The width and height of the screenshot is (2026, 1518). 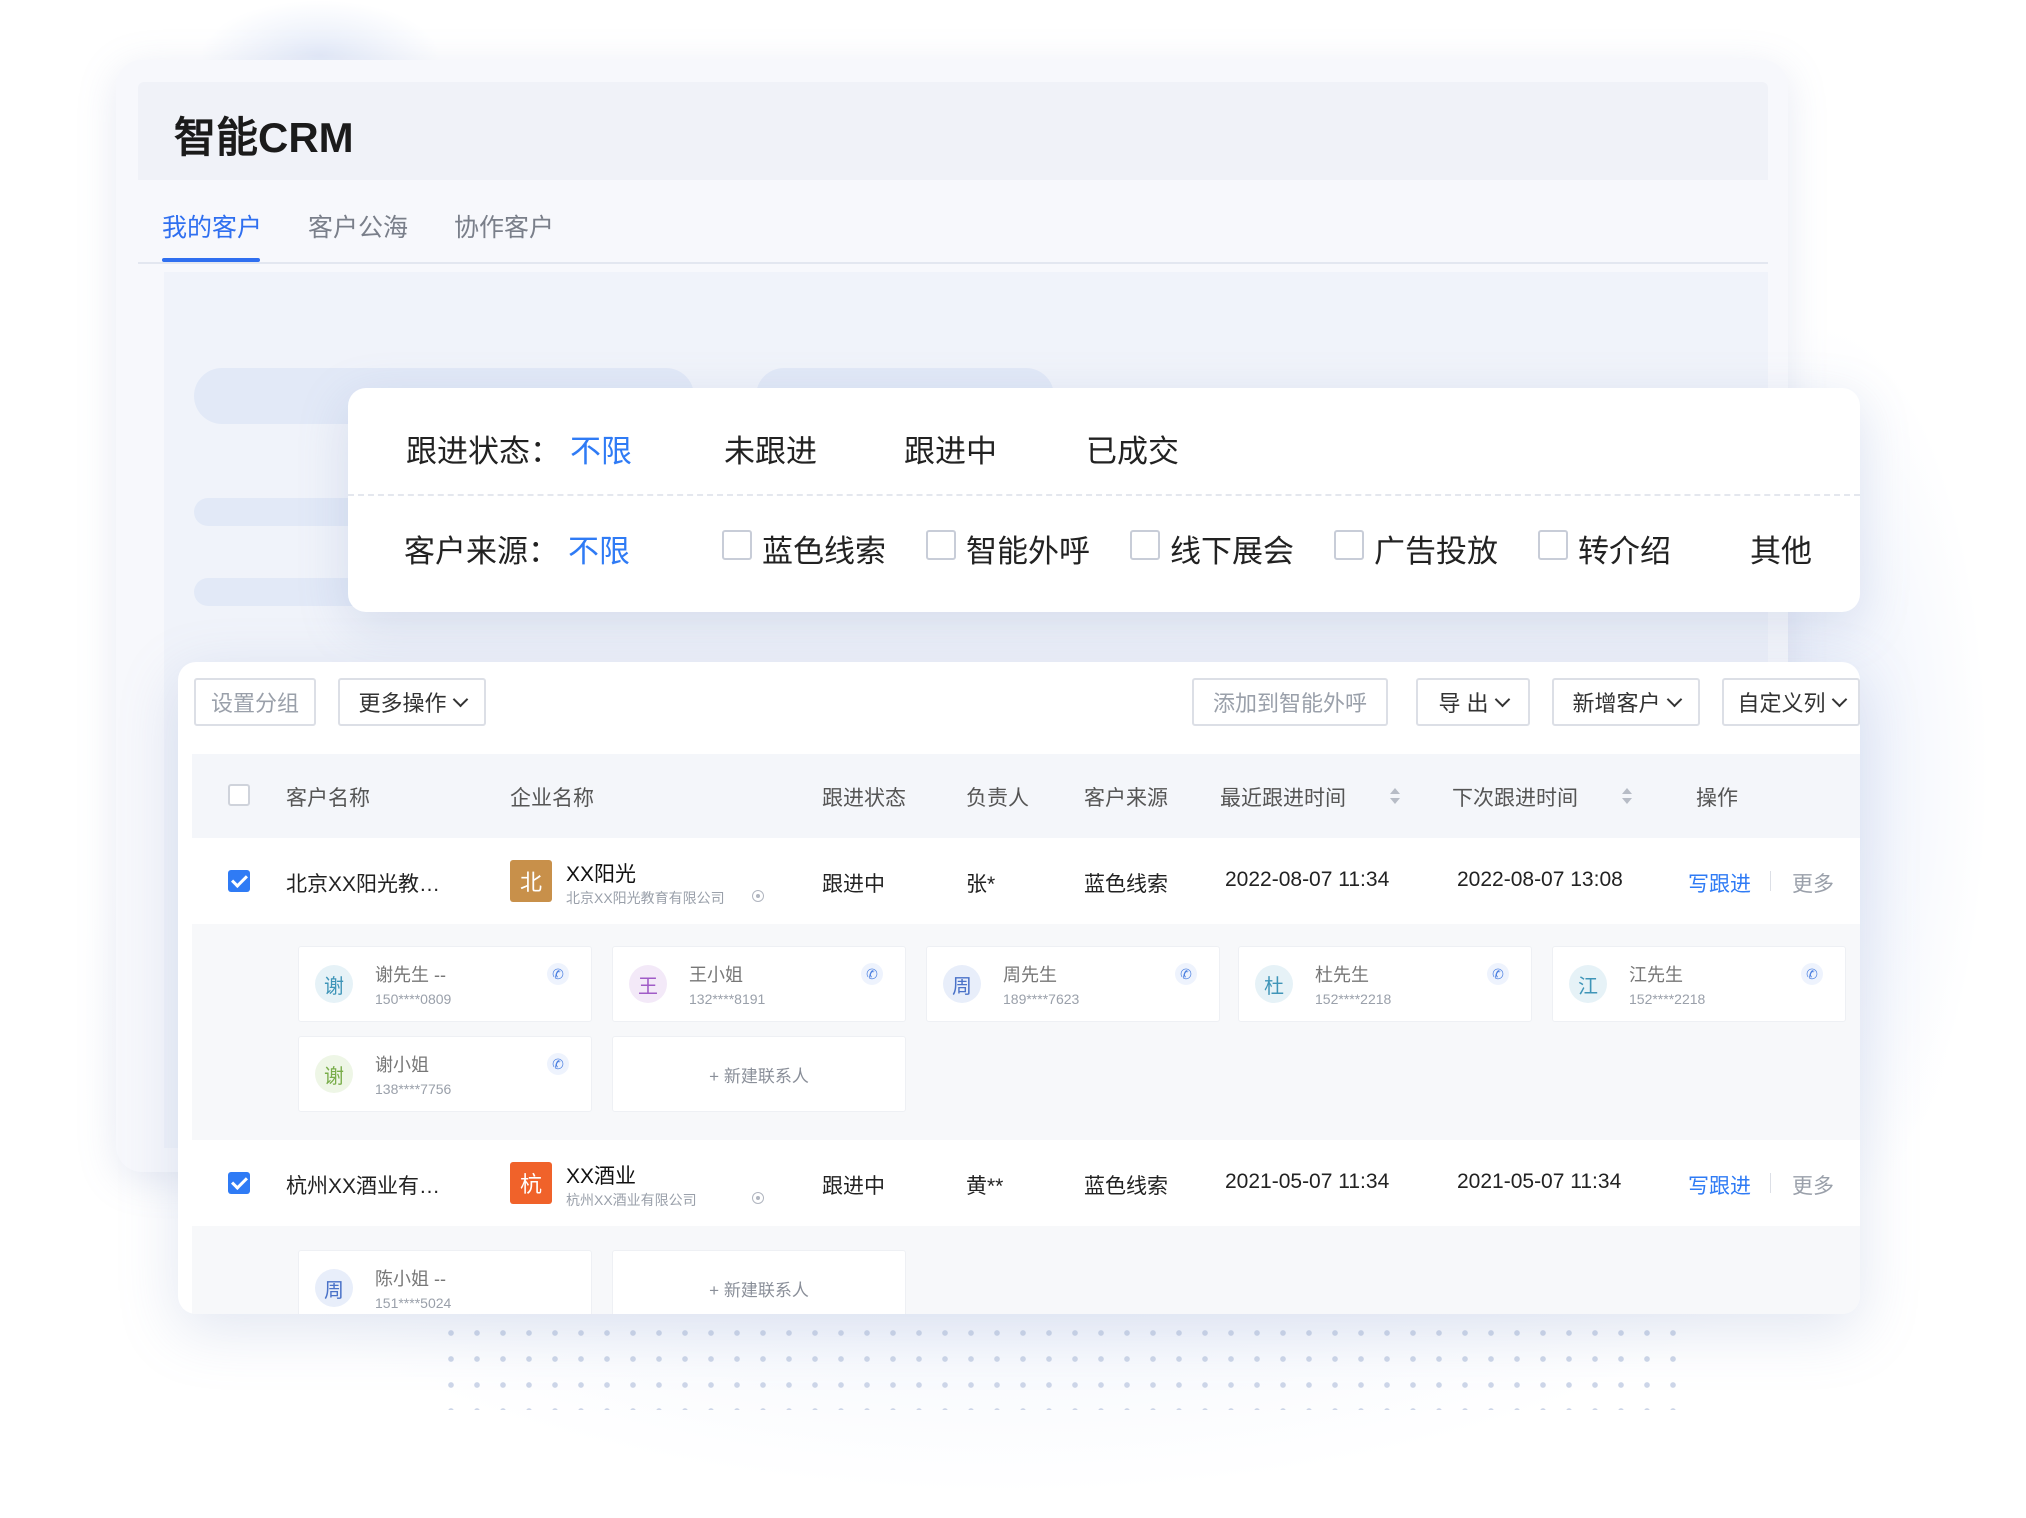 I want to click on contact-card: 江 江先生 152****2218 ✆, so click(x=1699, y=984).